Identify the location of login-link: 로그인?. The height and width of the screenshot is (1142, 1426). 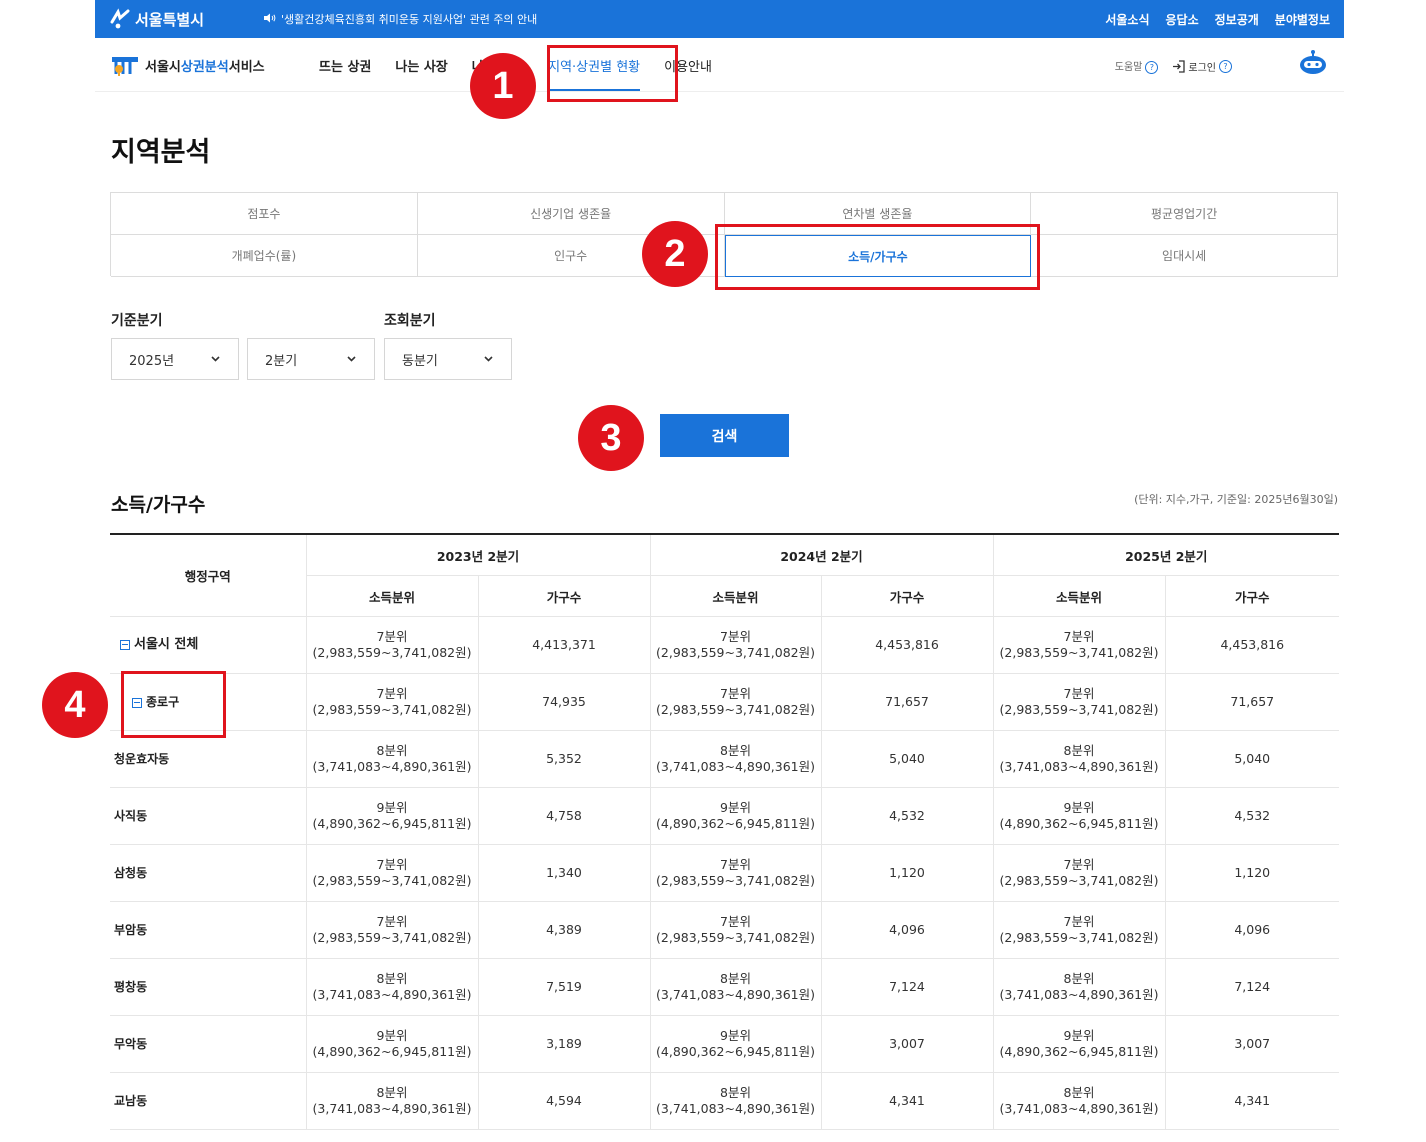
(1202, 66).